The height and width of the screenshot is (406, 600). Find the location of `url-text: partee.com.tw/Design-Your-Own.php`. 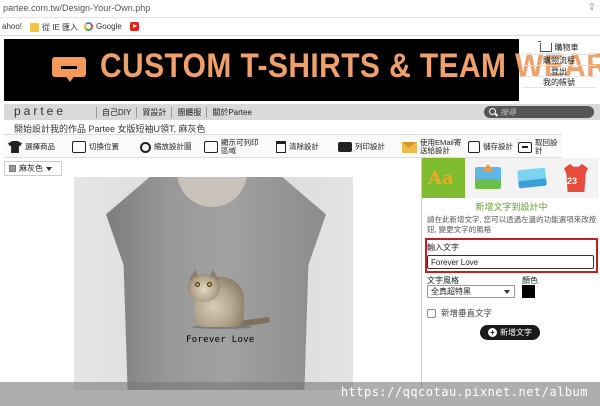

url-text: partee.com.tw/Design-Your-Own.php is located at coordinates (76, 8).